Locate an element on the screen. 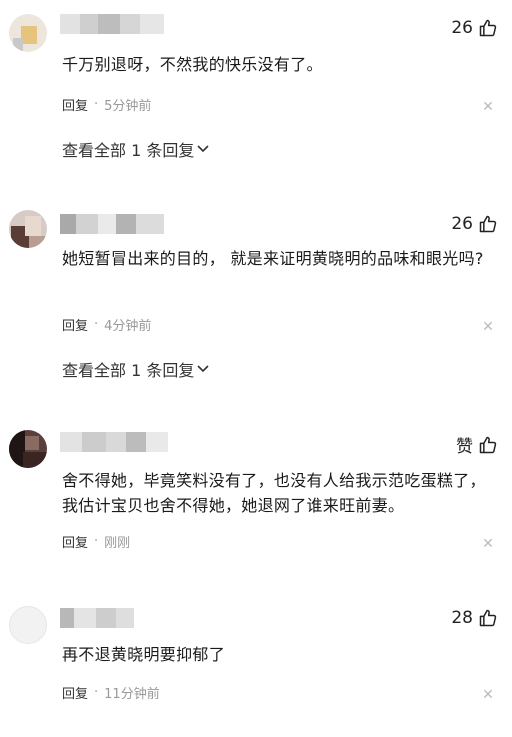 This screenshot has height=737, width=512. comment-meta: 回复 · 11分钟前 is located at coordinates (111, 692).